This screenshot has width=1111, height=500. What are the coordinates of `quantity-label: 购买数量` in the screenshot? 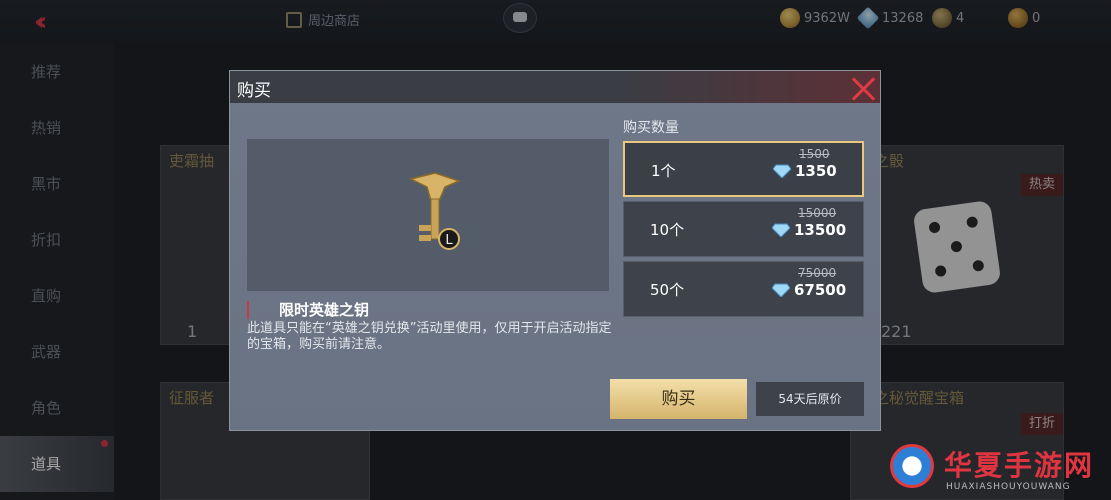 It's located at (651, 128).